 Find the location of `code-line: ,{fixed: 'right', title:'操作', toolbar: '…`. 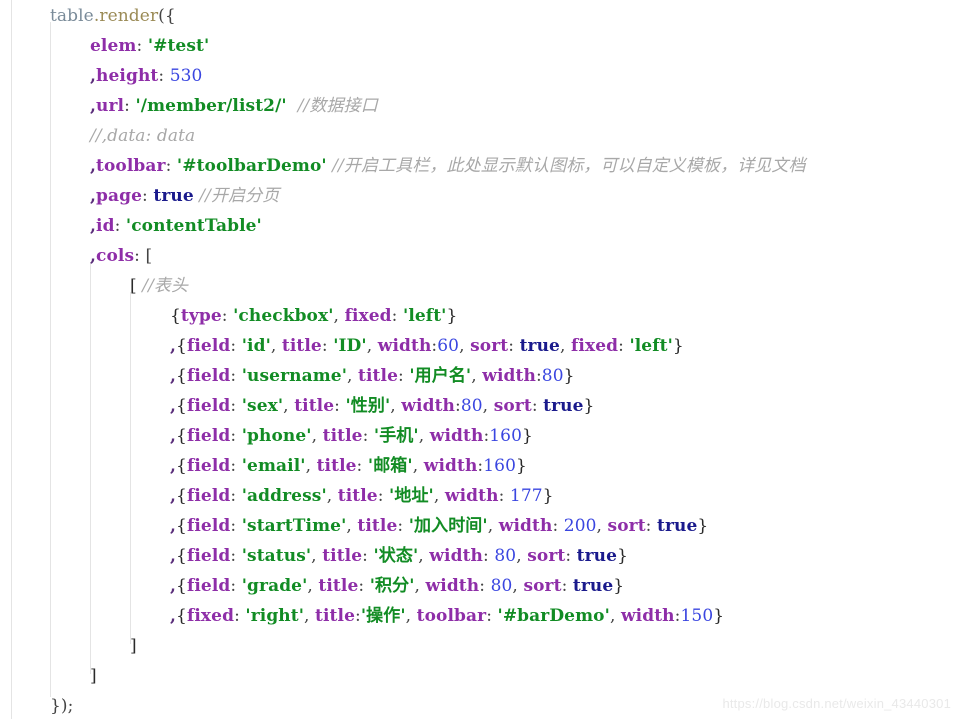

code-line: ,{fixed: 'right', title:'操作', toolbar: '… is located at coordinates (478, 616).